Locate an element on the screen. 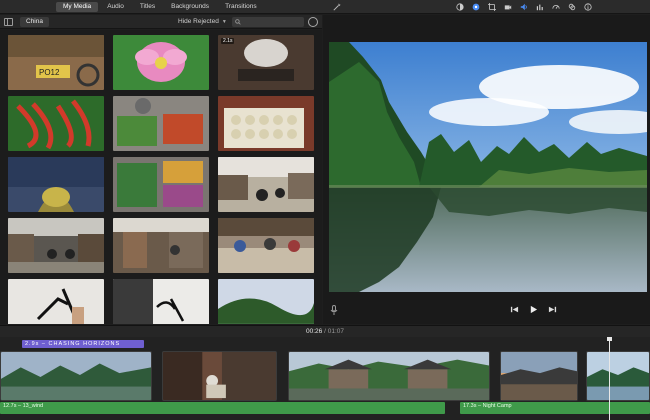  settings-gear-icon is located at coordinates (313, 22).